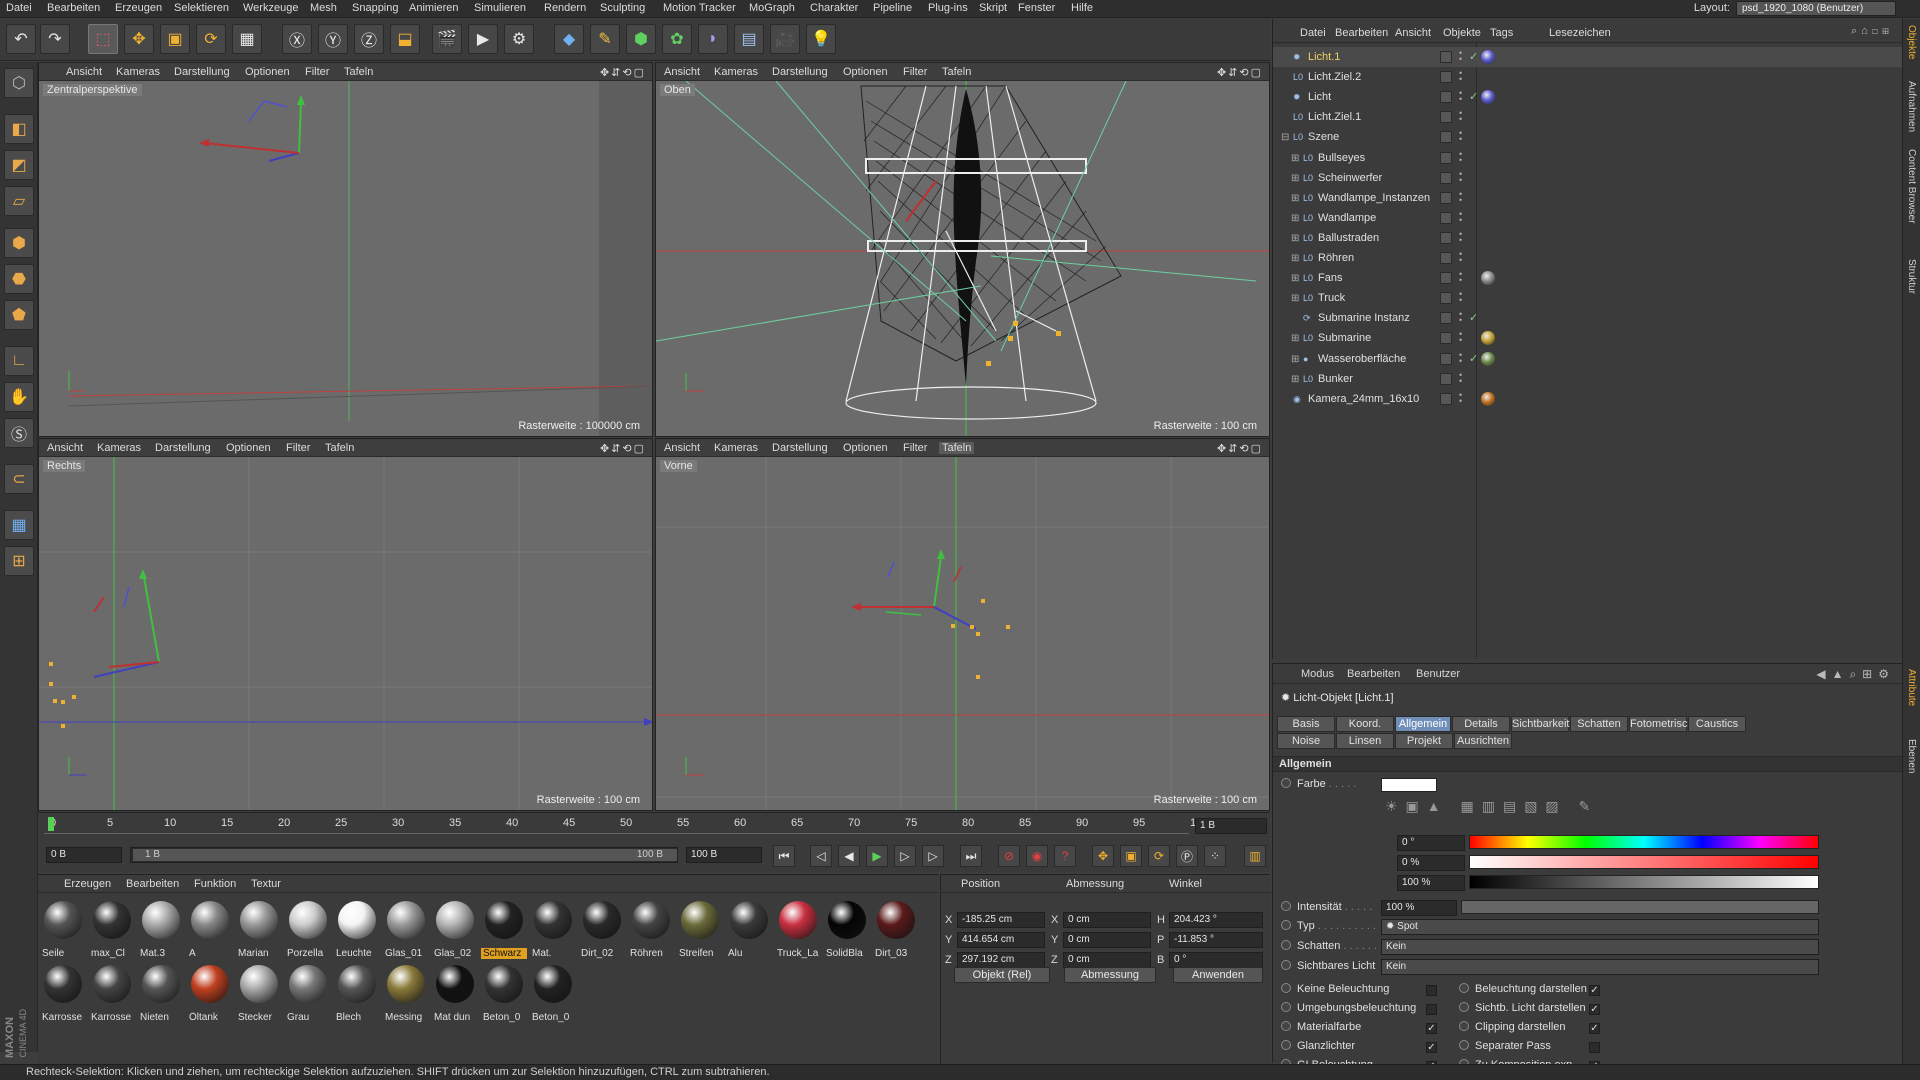 This screenshot has height=1080, width=1920. What do you see at coordinates (1423, 724) in the screenshot?
I see `tab-allgemein: Allgemein` at bounding box center [1423, 724].